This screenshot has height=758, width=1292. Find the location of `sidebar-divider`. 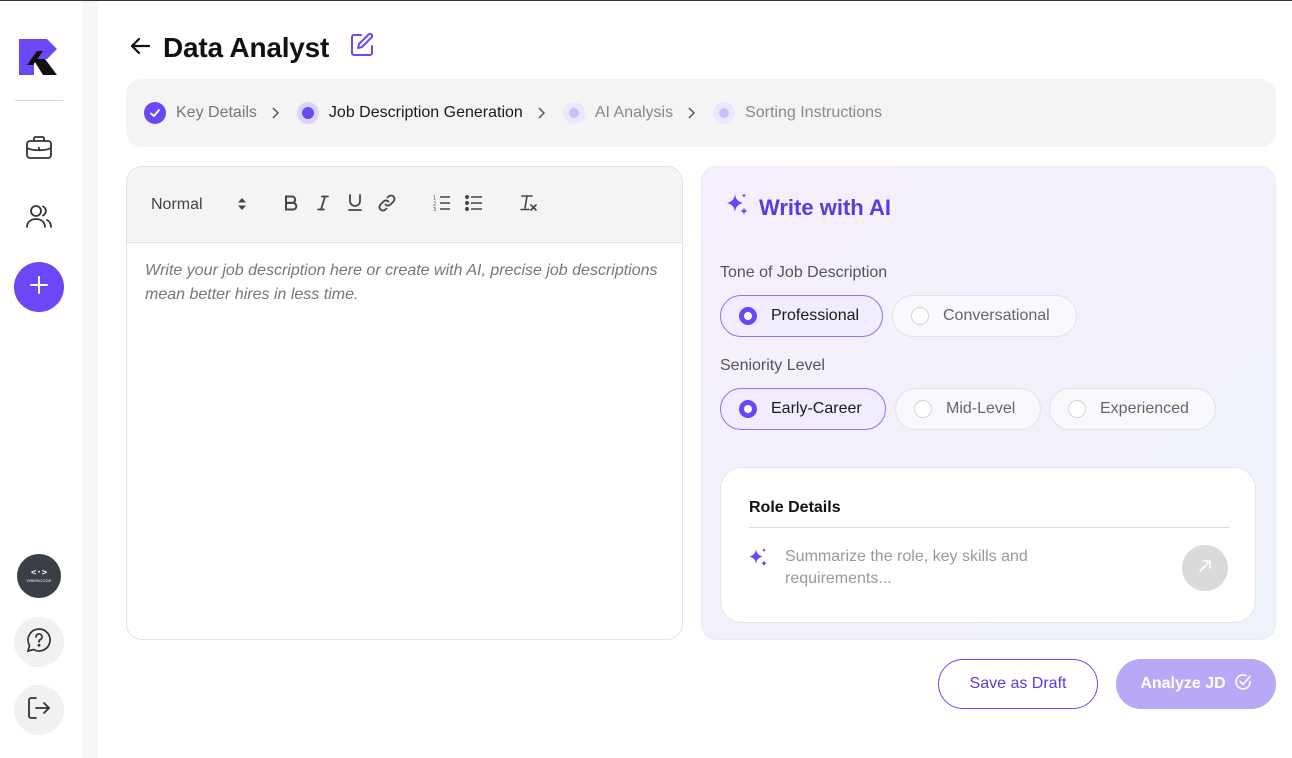

sidebar-divider is located at coordinates (39, 100).